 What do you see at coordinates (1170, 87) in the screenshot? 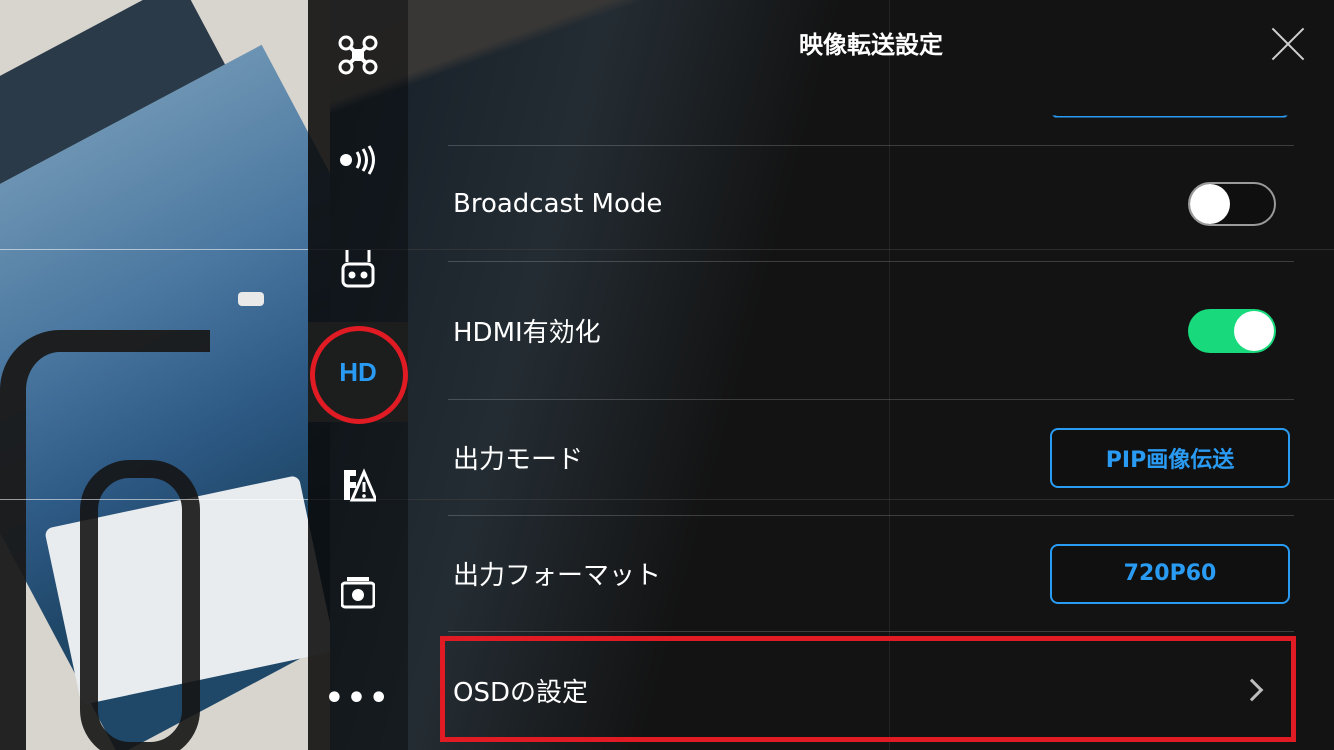
I see `image-transfer-value: 720p` at bounding box center [1170, 87].